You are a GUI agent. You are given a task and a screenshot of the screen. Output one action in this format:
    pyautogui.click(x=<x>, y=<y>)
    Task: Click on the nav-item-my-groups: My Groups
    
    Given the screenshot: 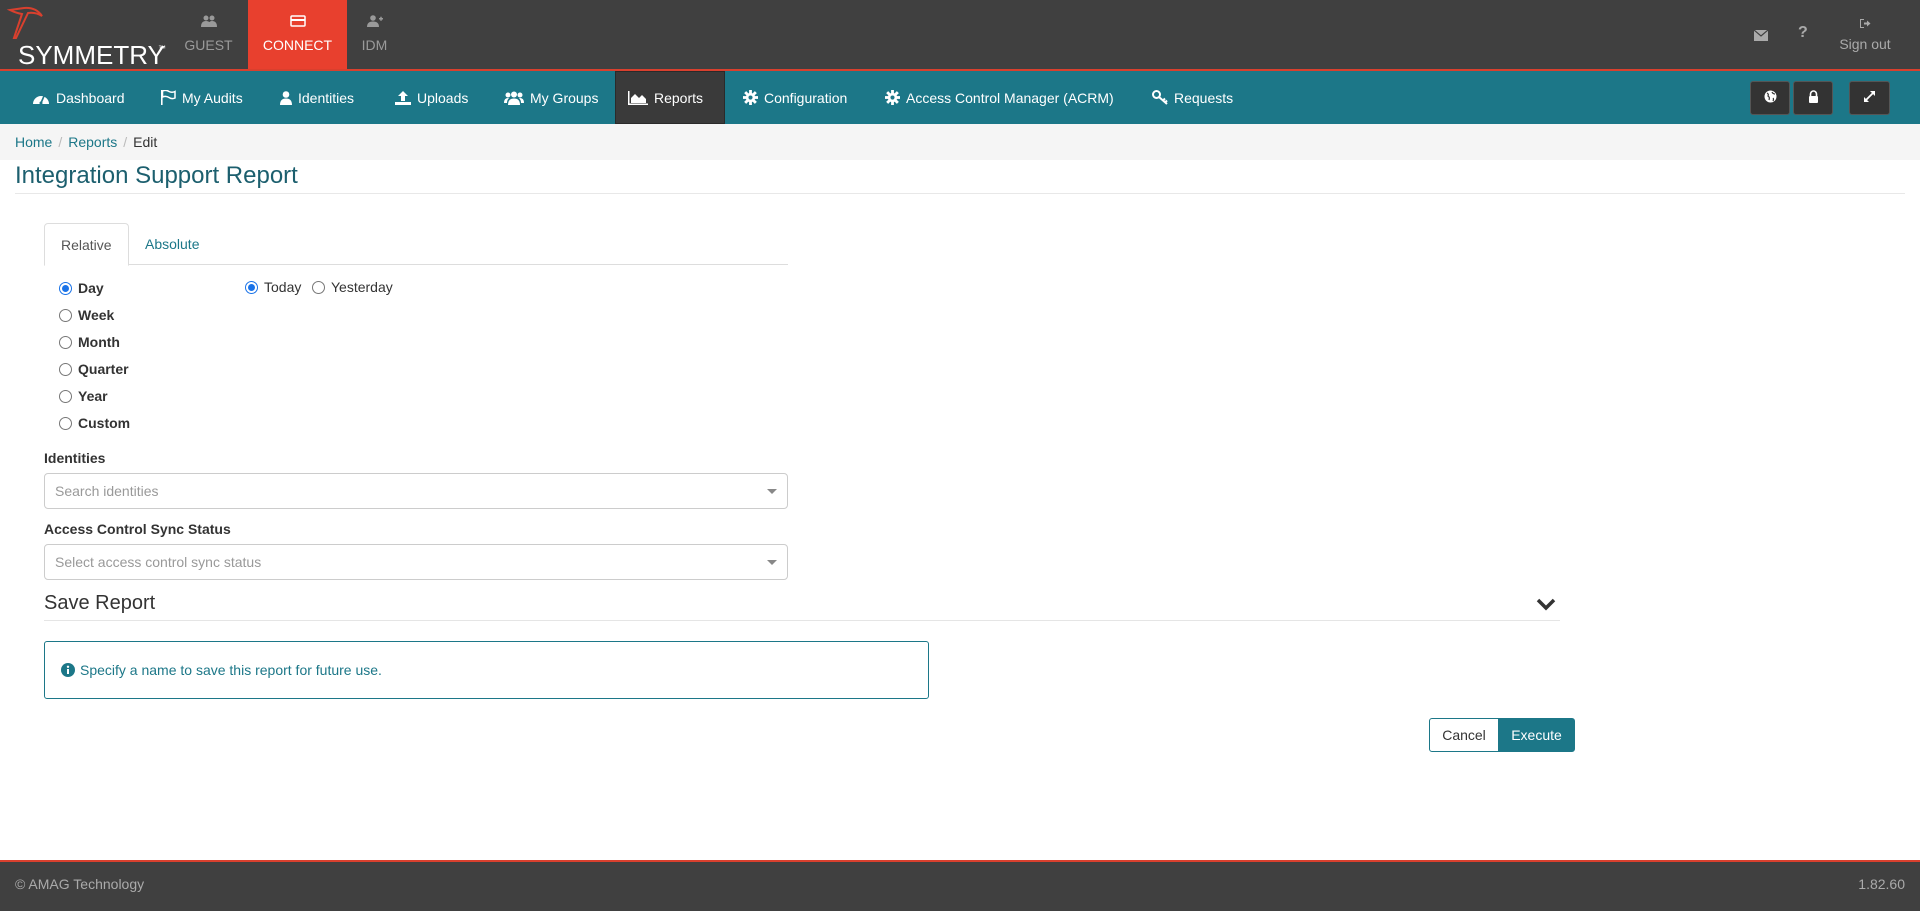 What is the action you would take?
    pyautogui.click(x=551, y=97)
    